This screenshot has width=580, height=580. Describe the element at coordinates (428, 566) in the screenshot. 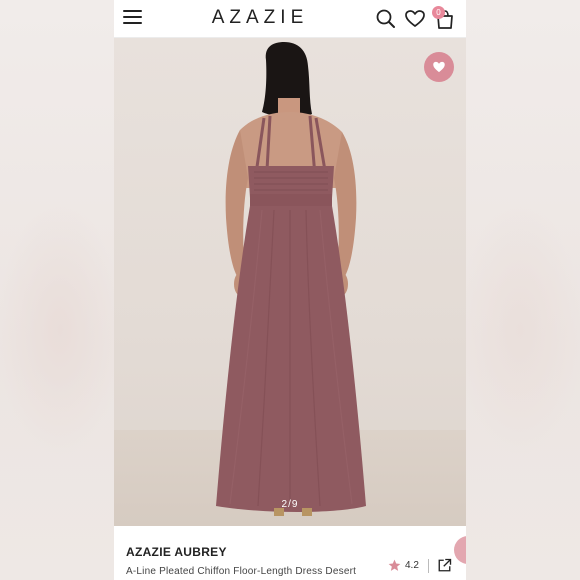

I see `divider` at that location.